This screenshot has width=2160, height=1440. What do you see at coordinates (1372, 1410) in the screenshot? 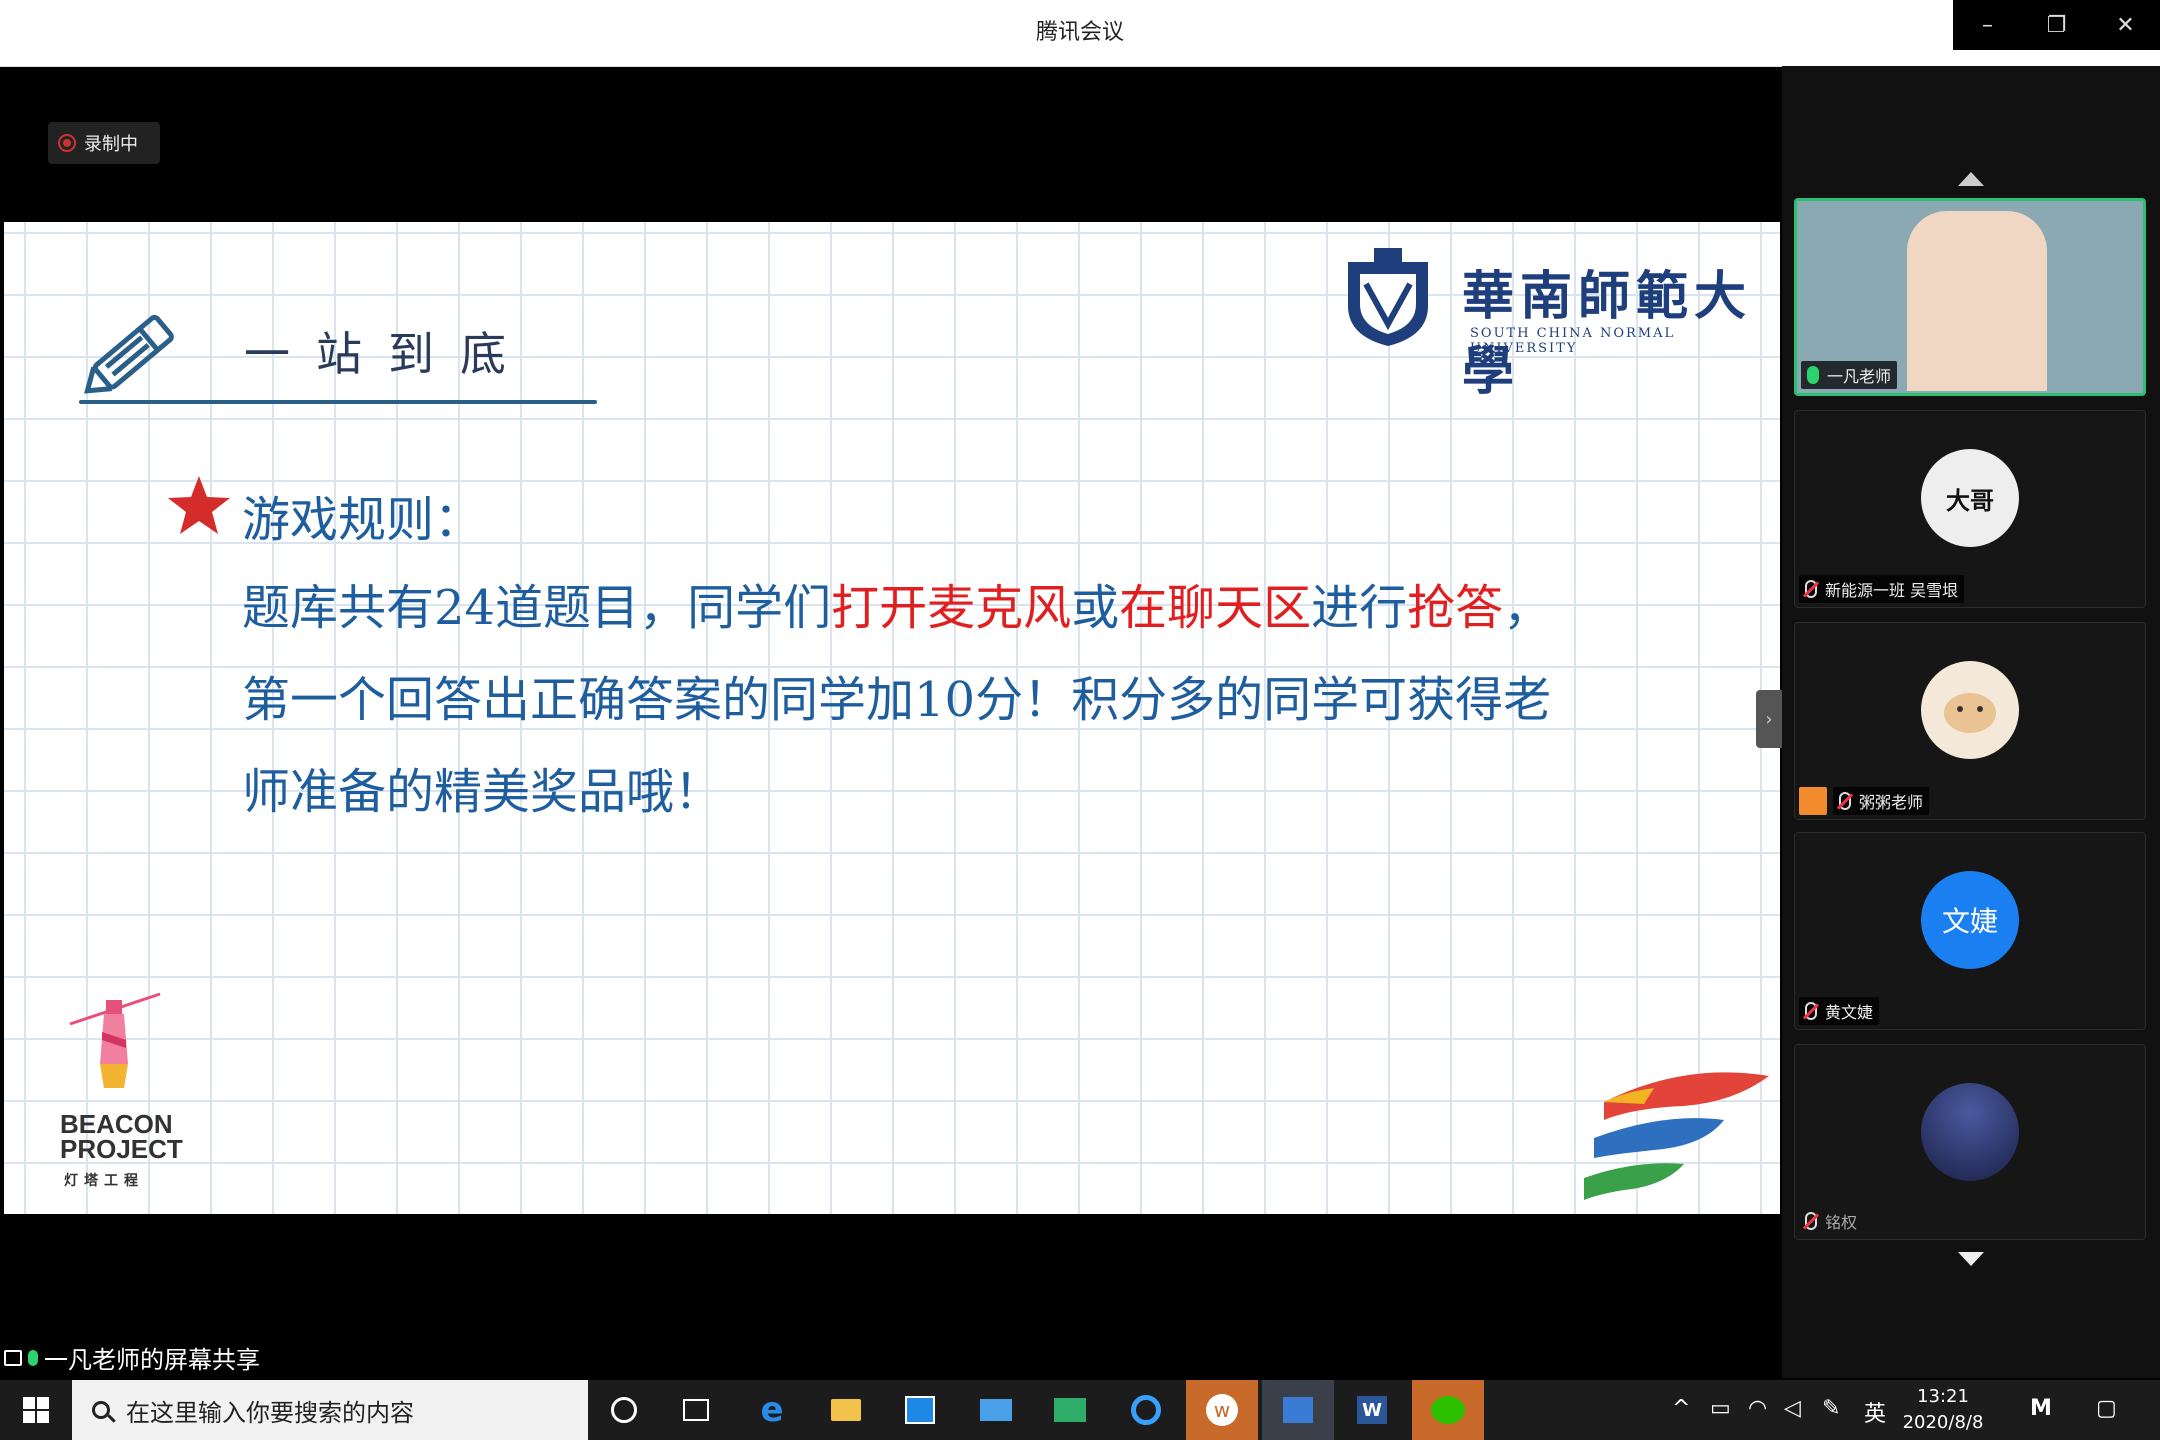
I see `word-icon: W` at bounding box center [1372, 1410].